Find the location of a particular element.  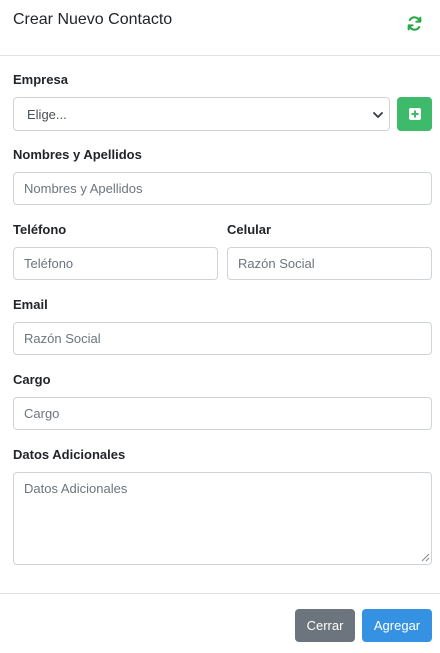

celular-label: Celular is located at coordinates (249, 229).